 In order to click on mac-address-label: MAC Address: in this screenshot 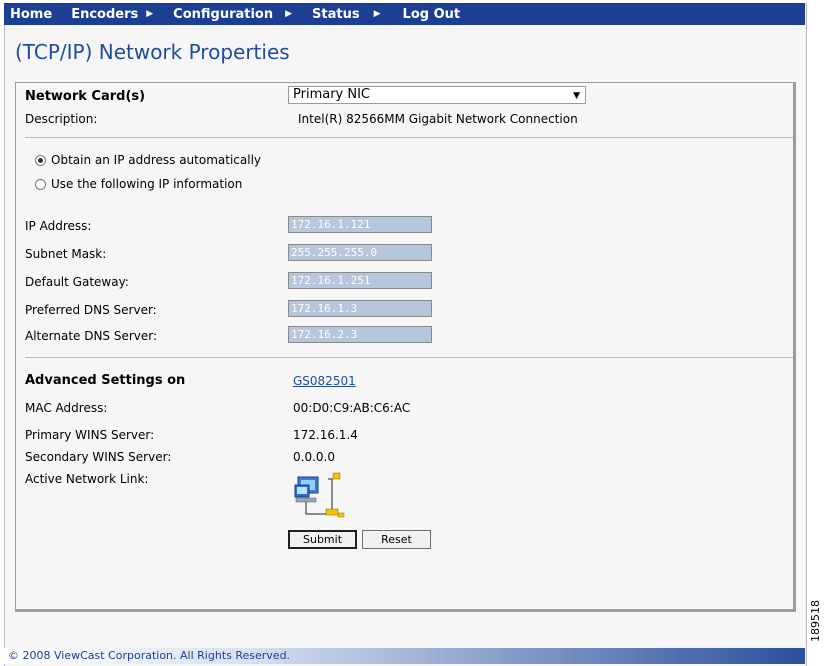, I will do `click(66, 408)`.